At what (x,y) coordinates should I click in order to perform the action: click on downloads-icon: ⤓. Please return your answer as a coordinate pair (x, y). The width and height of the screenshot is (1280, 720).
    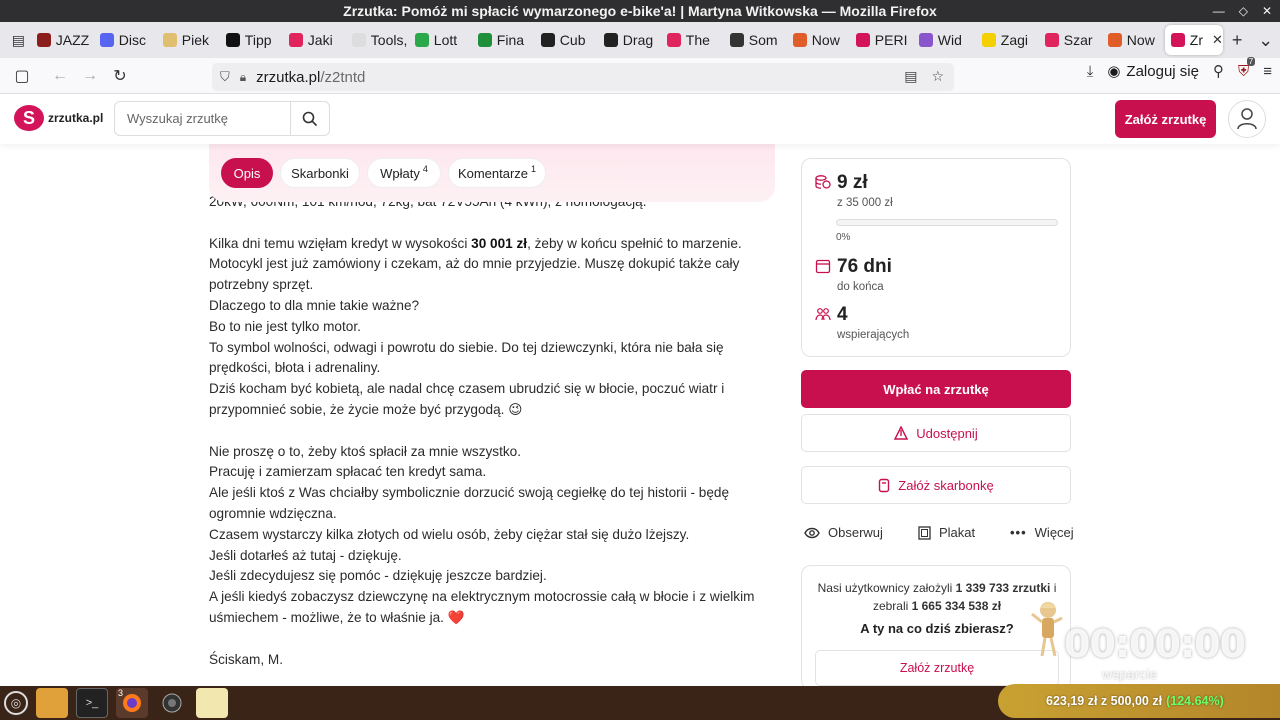
    Looking at the image, I should click on (1090, 71).